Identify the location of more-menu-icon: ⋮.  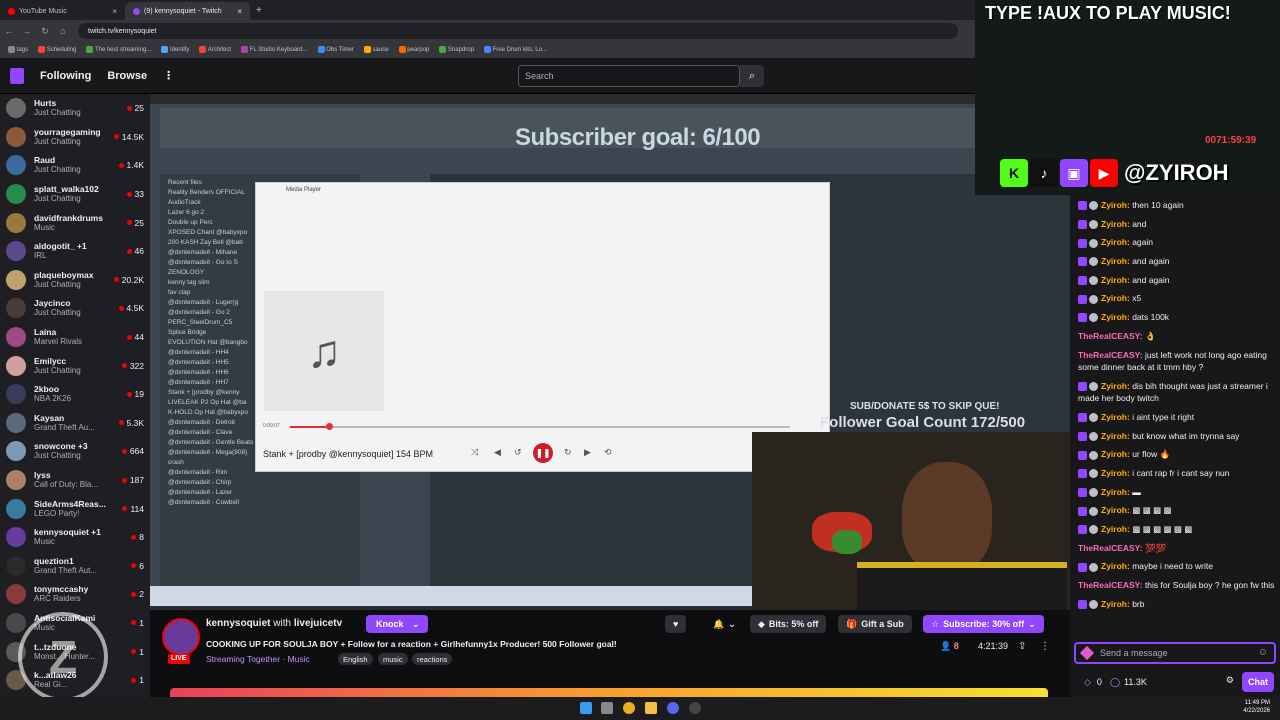
(168, 75).